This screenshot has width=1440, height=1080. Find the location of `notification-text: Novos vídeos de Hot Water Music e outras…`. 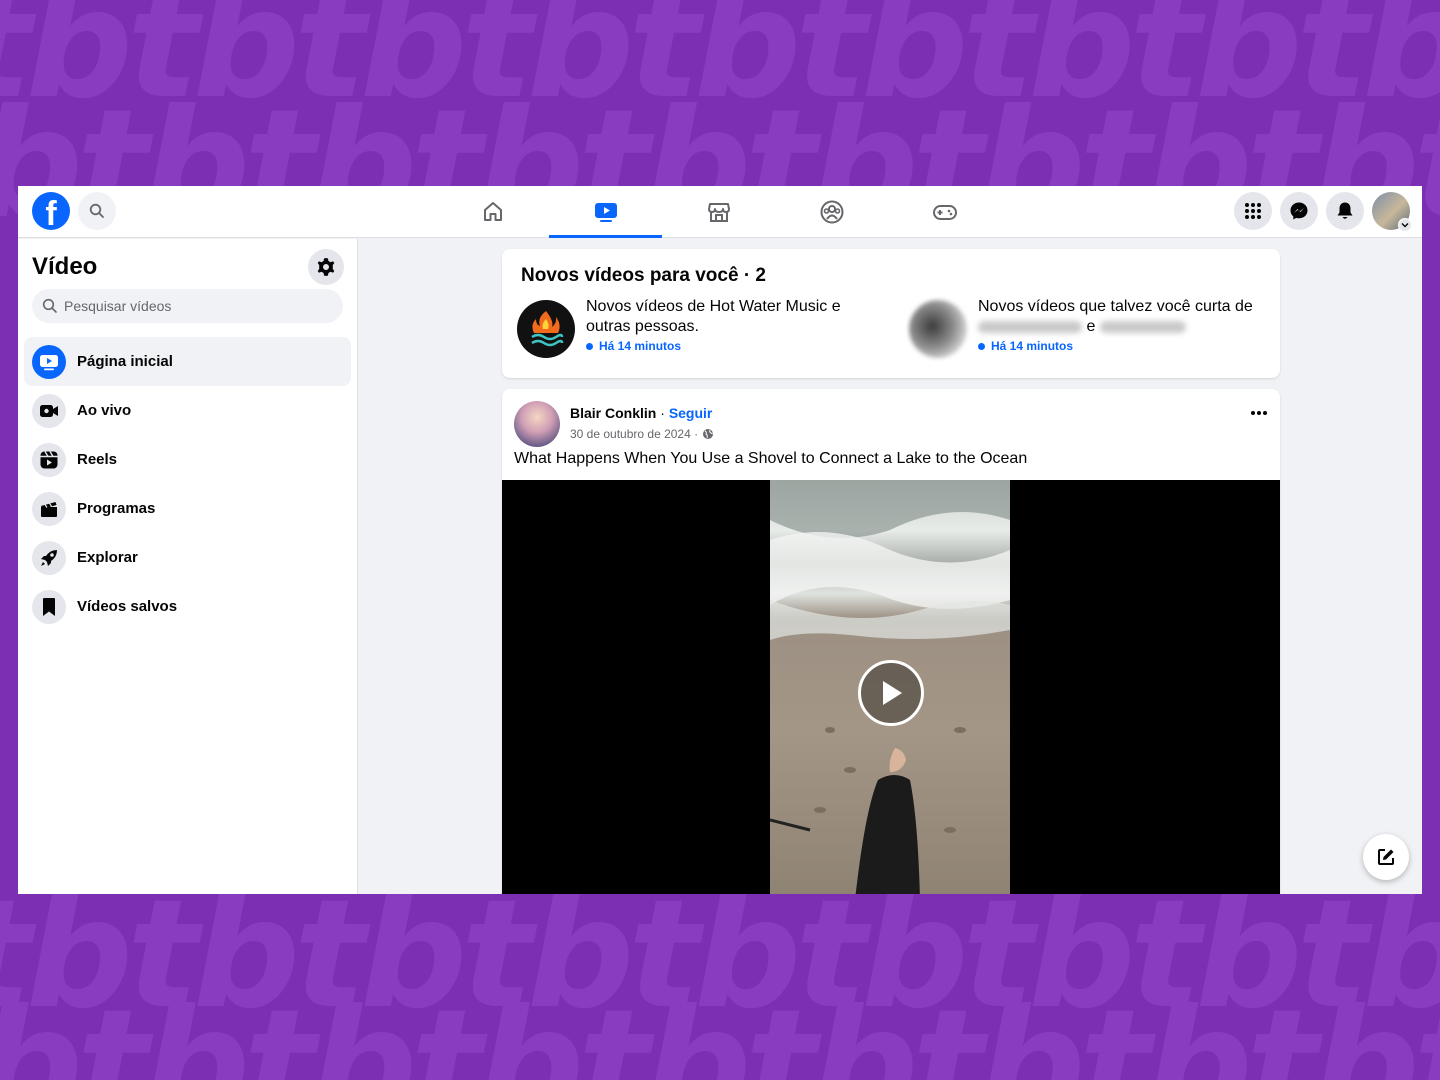

notification-text: Novos vídeos de Hot Water Music e outras… is located at coordinates (713, 316).